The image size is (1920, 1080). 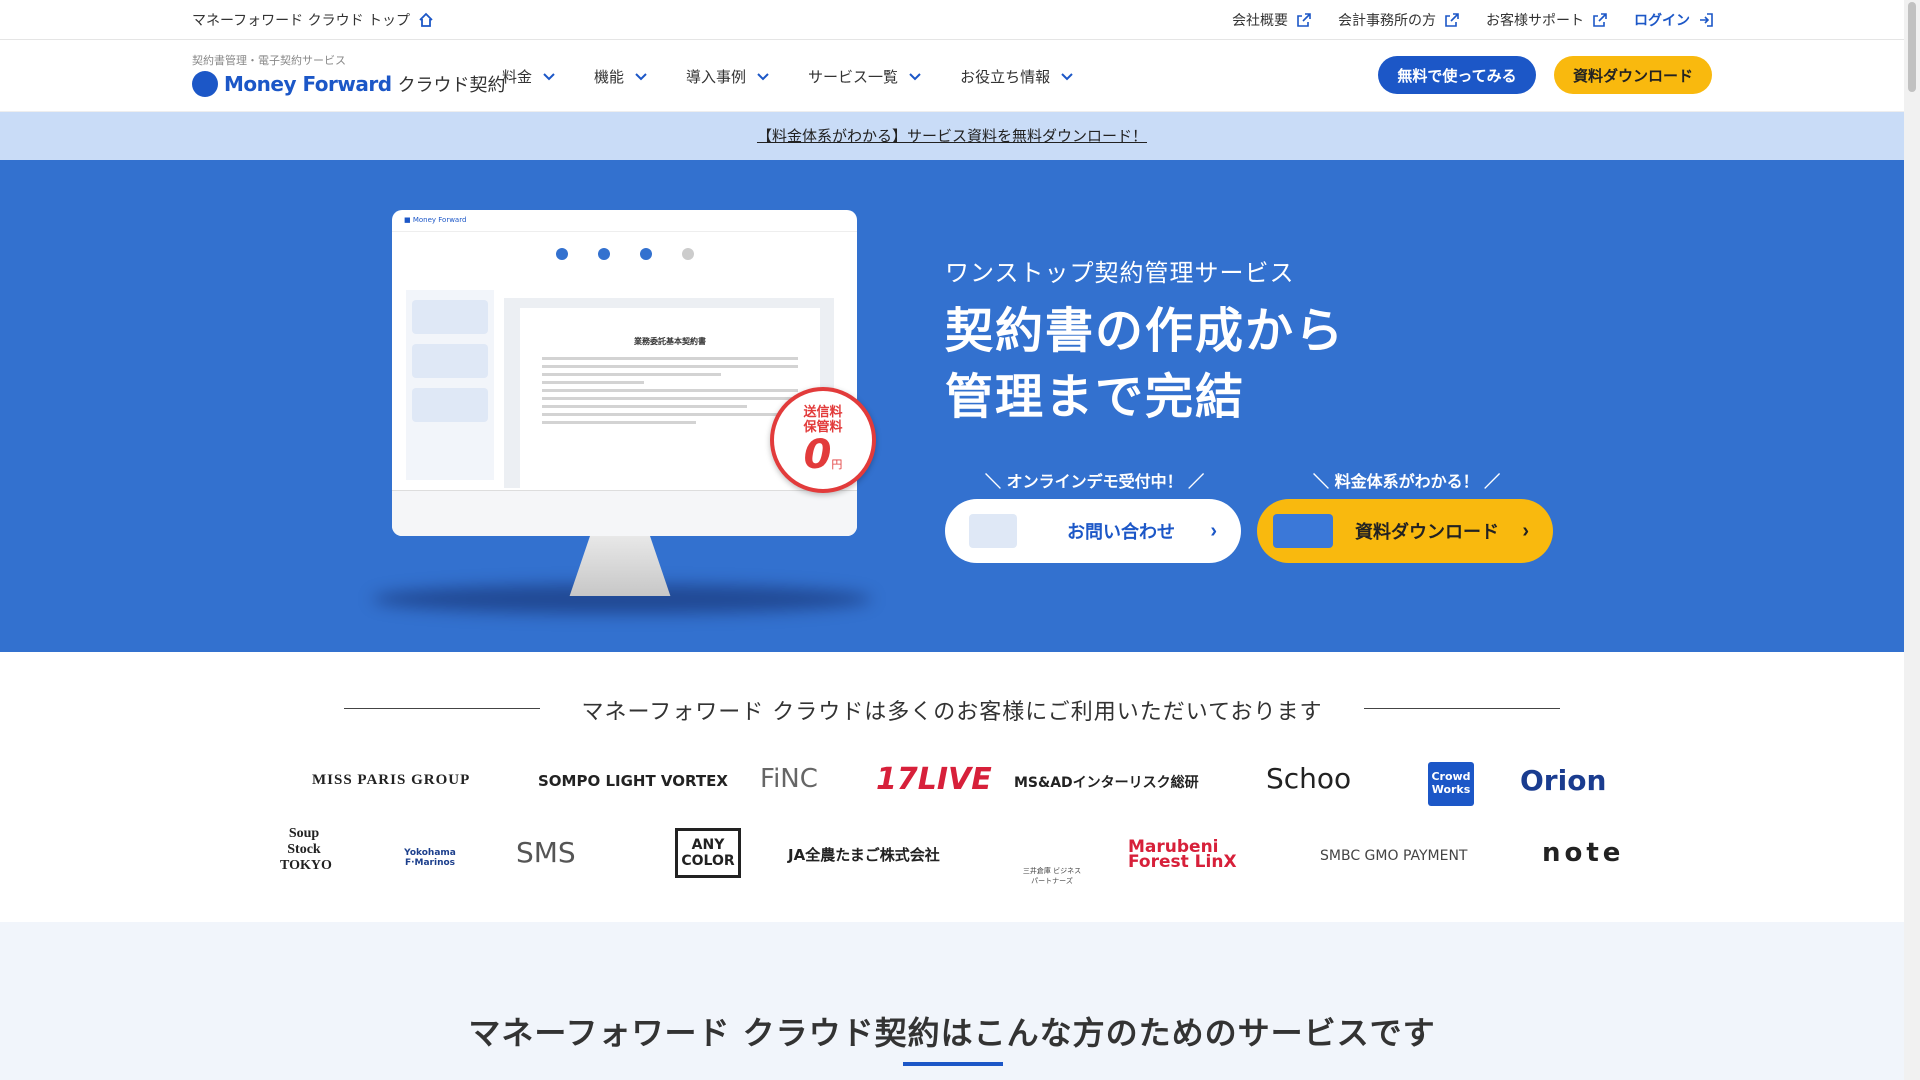 I want to click on client-logo: MISS PARIS GROUP, so click(x=391, y=780).